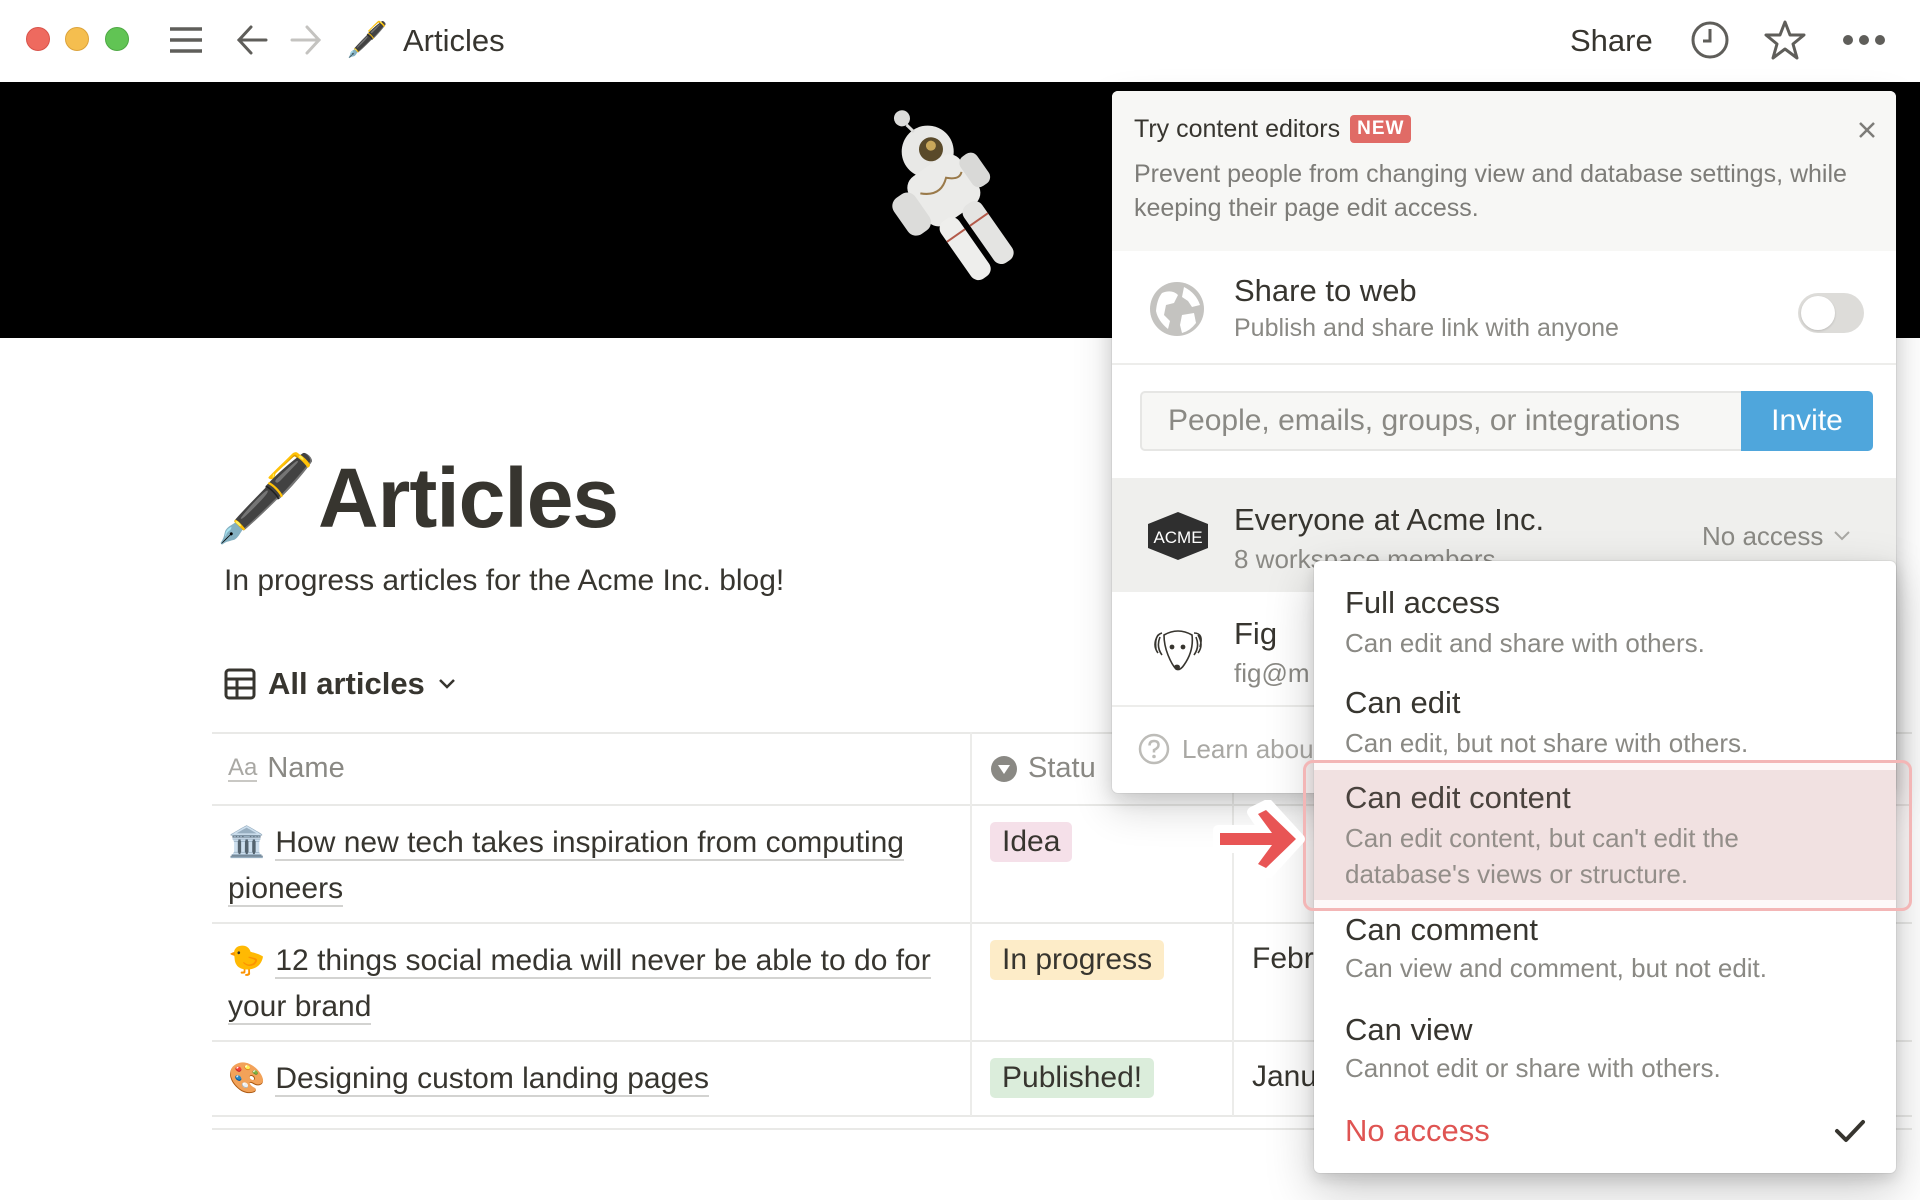 The height and width of the screenshot is (1200, 1920). Describe the element at coordinates (1077, 960) in the screenshot. I see `status-badge: In progress` at that location.